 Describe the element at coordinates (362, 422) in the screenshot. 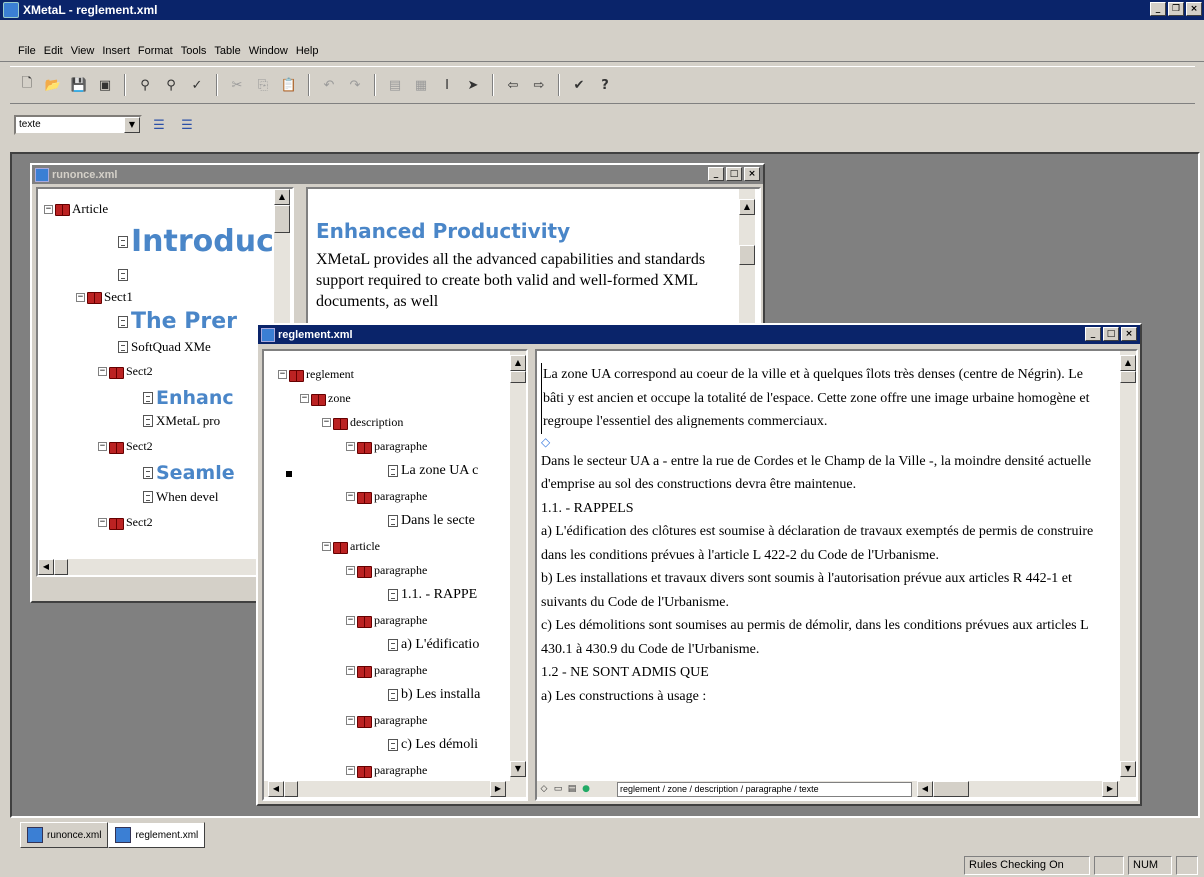

I see `tree-node-description: − description` at that location.